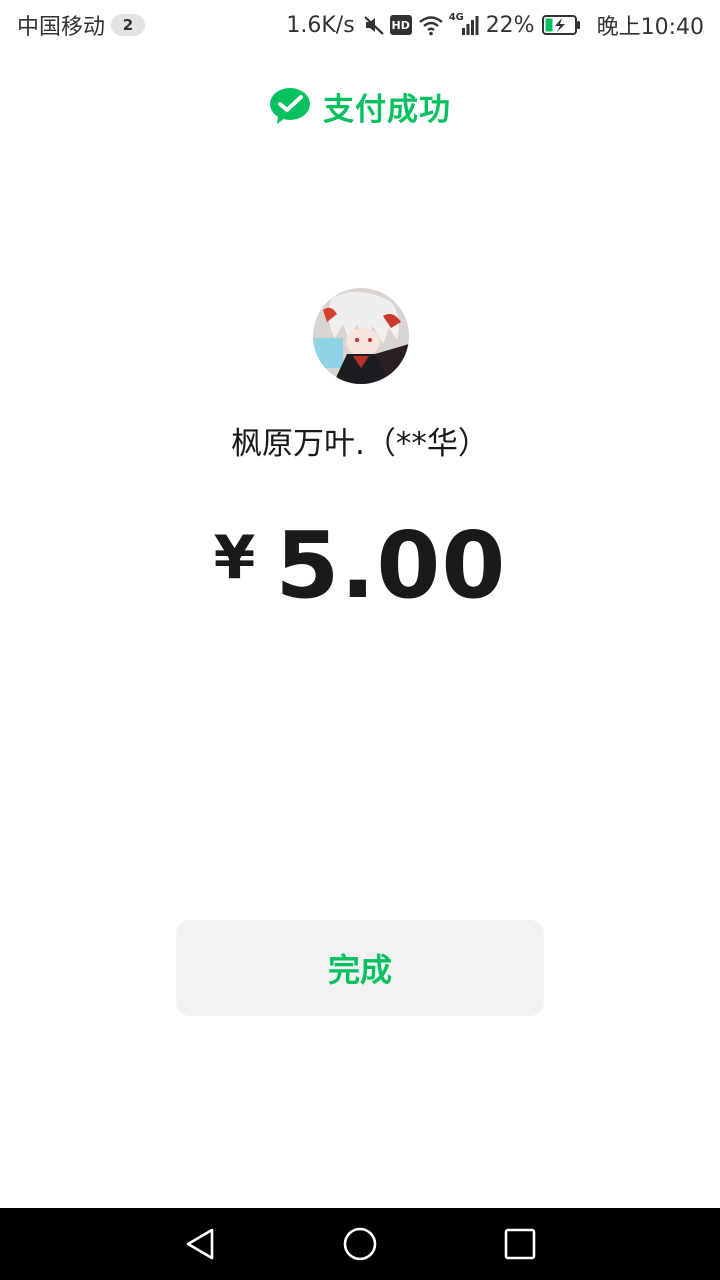  What do you see at coordinates (561, 25) in the screenshot?
I see `battery-charging-icon` at bounding box center [561, 25].